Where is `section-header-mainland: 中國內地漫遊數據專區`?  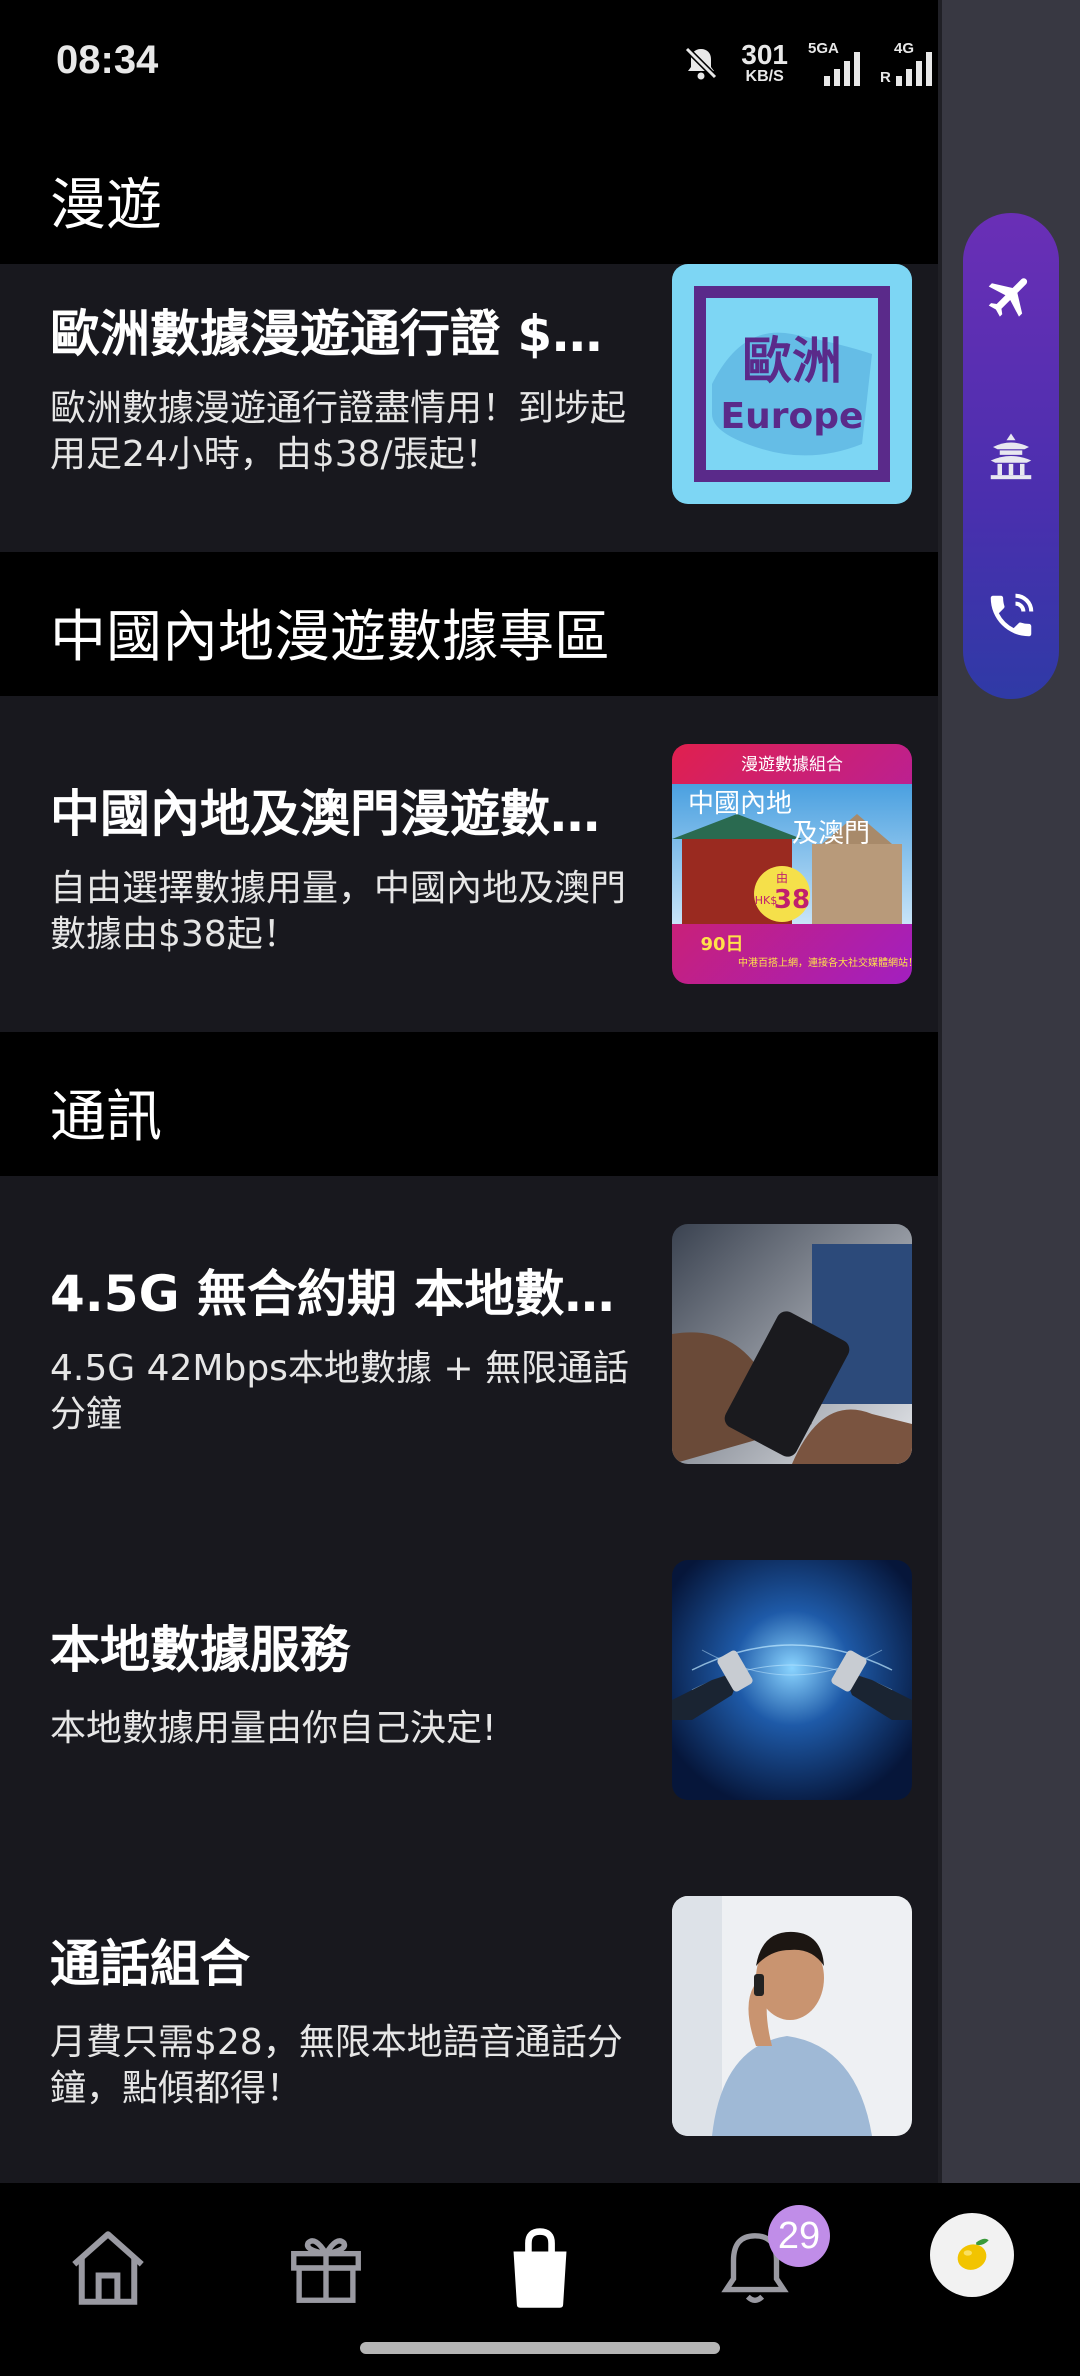 section-header-mainland: 中國內地漫遊數據專區 is located at coordinates (469, 624).